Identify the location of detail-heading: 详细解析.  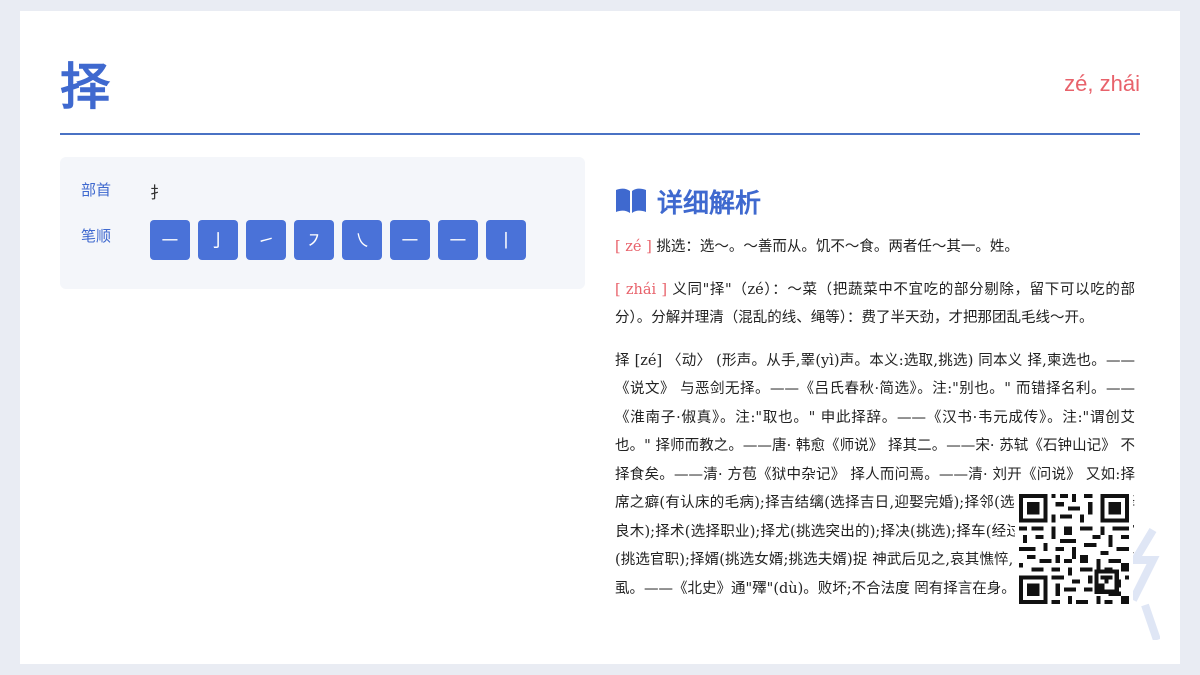
(875, 201).